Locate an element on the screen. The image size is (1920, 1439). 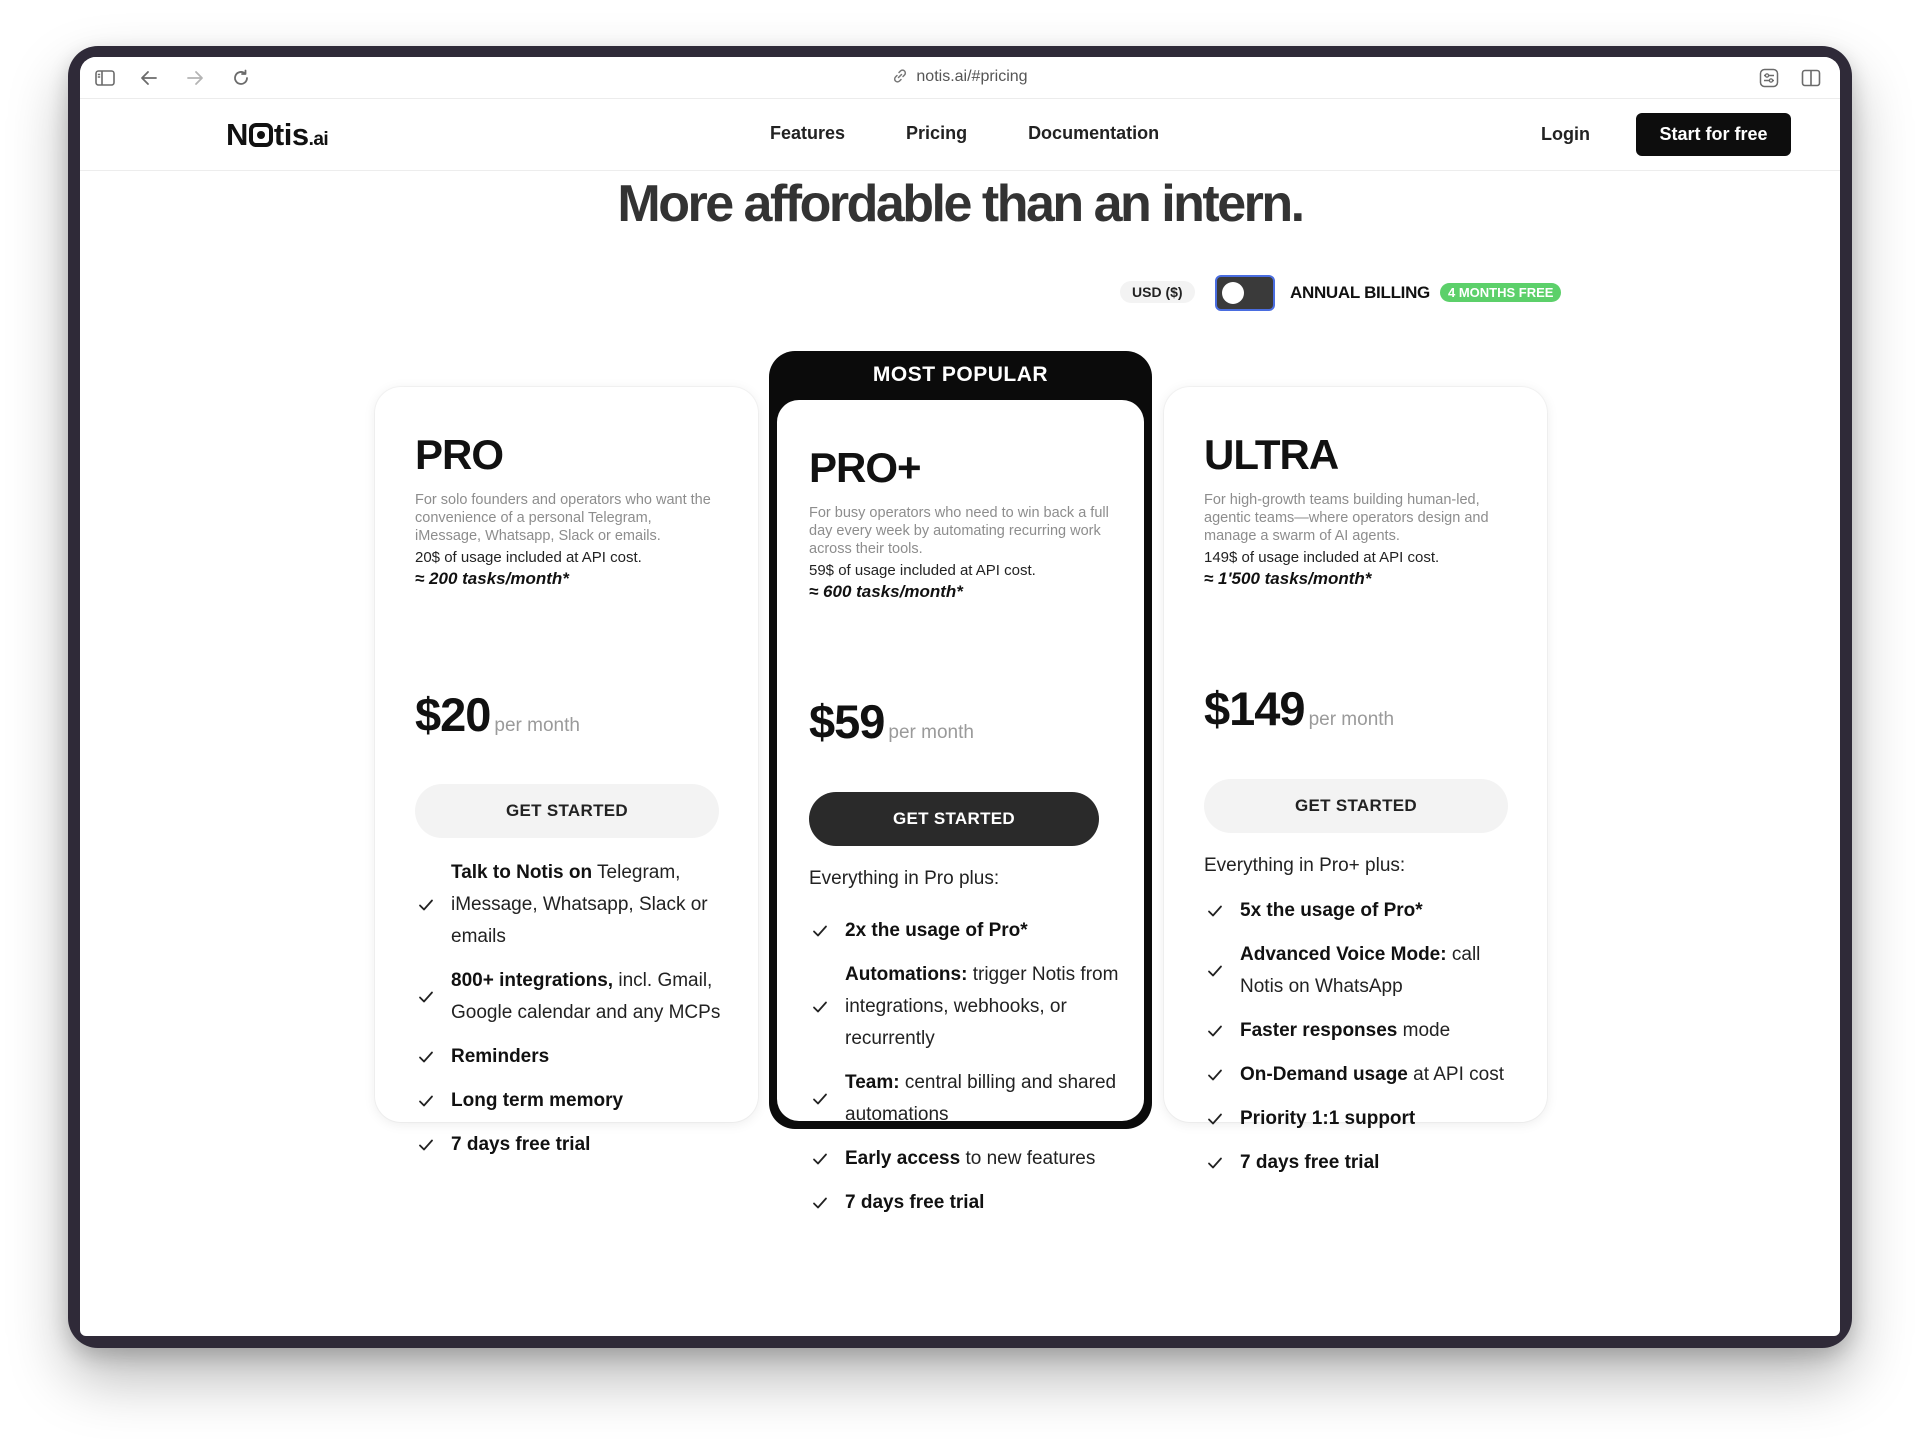
feature-item: Priority 1:1 support is located at coordinates (1359, 1119).